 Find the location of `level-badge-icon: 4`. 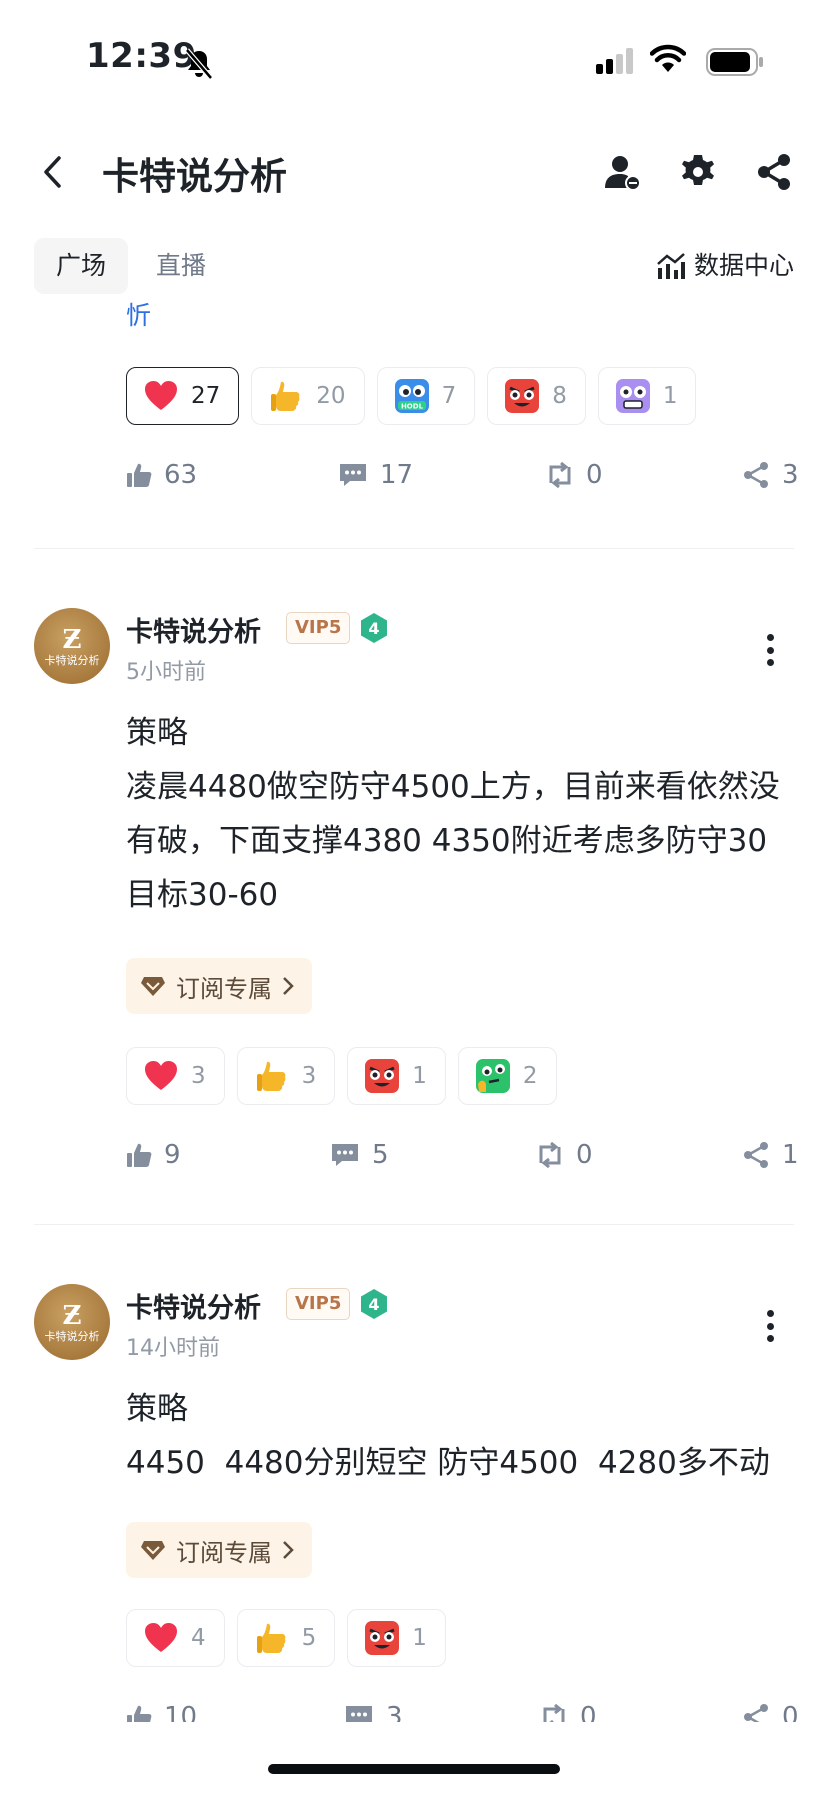

level-badge-icon: 4 is located at coordinates (374, 628).